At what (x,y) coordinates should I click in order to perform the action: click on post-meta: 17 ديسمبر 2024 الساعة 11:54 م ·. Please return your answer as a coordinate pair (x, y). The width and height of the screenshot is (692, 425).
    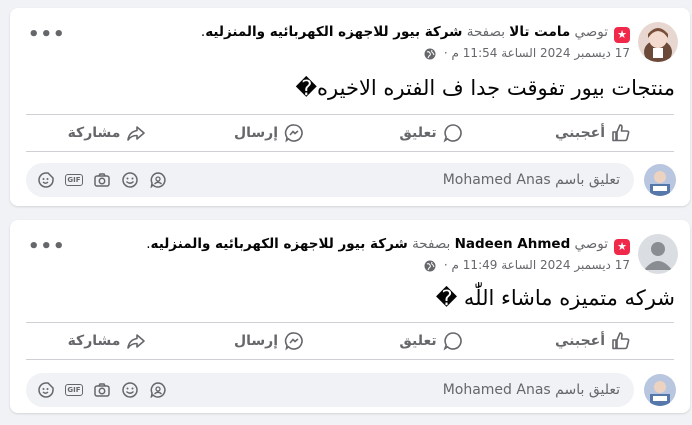
    Looking at the image, I should click on (527, 54).